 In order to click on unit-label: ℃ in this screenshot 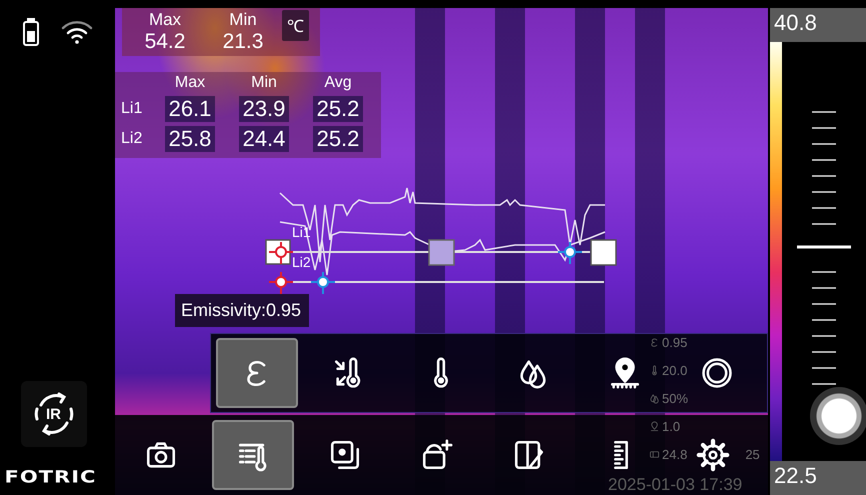, I will do `click(295, 25)`.